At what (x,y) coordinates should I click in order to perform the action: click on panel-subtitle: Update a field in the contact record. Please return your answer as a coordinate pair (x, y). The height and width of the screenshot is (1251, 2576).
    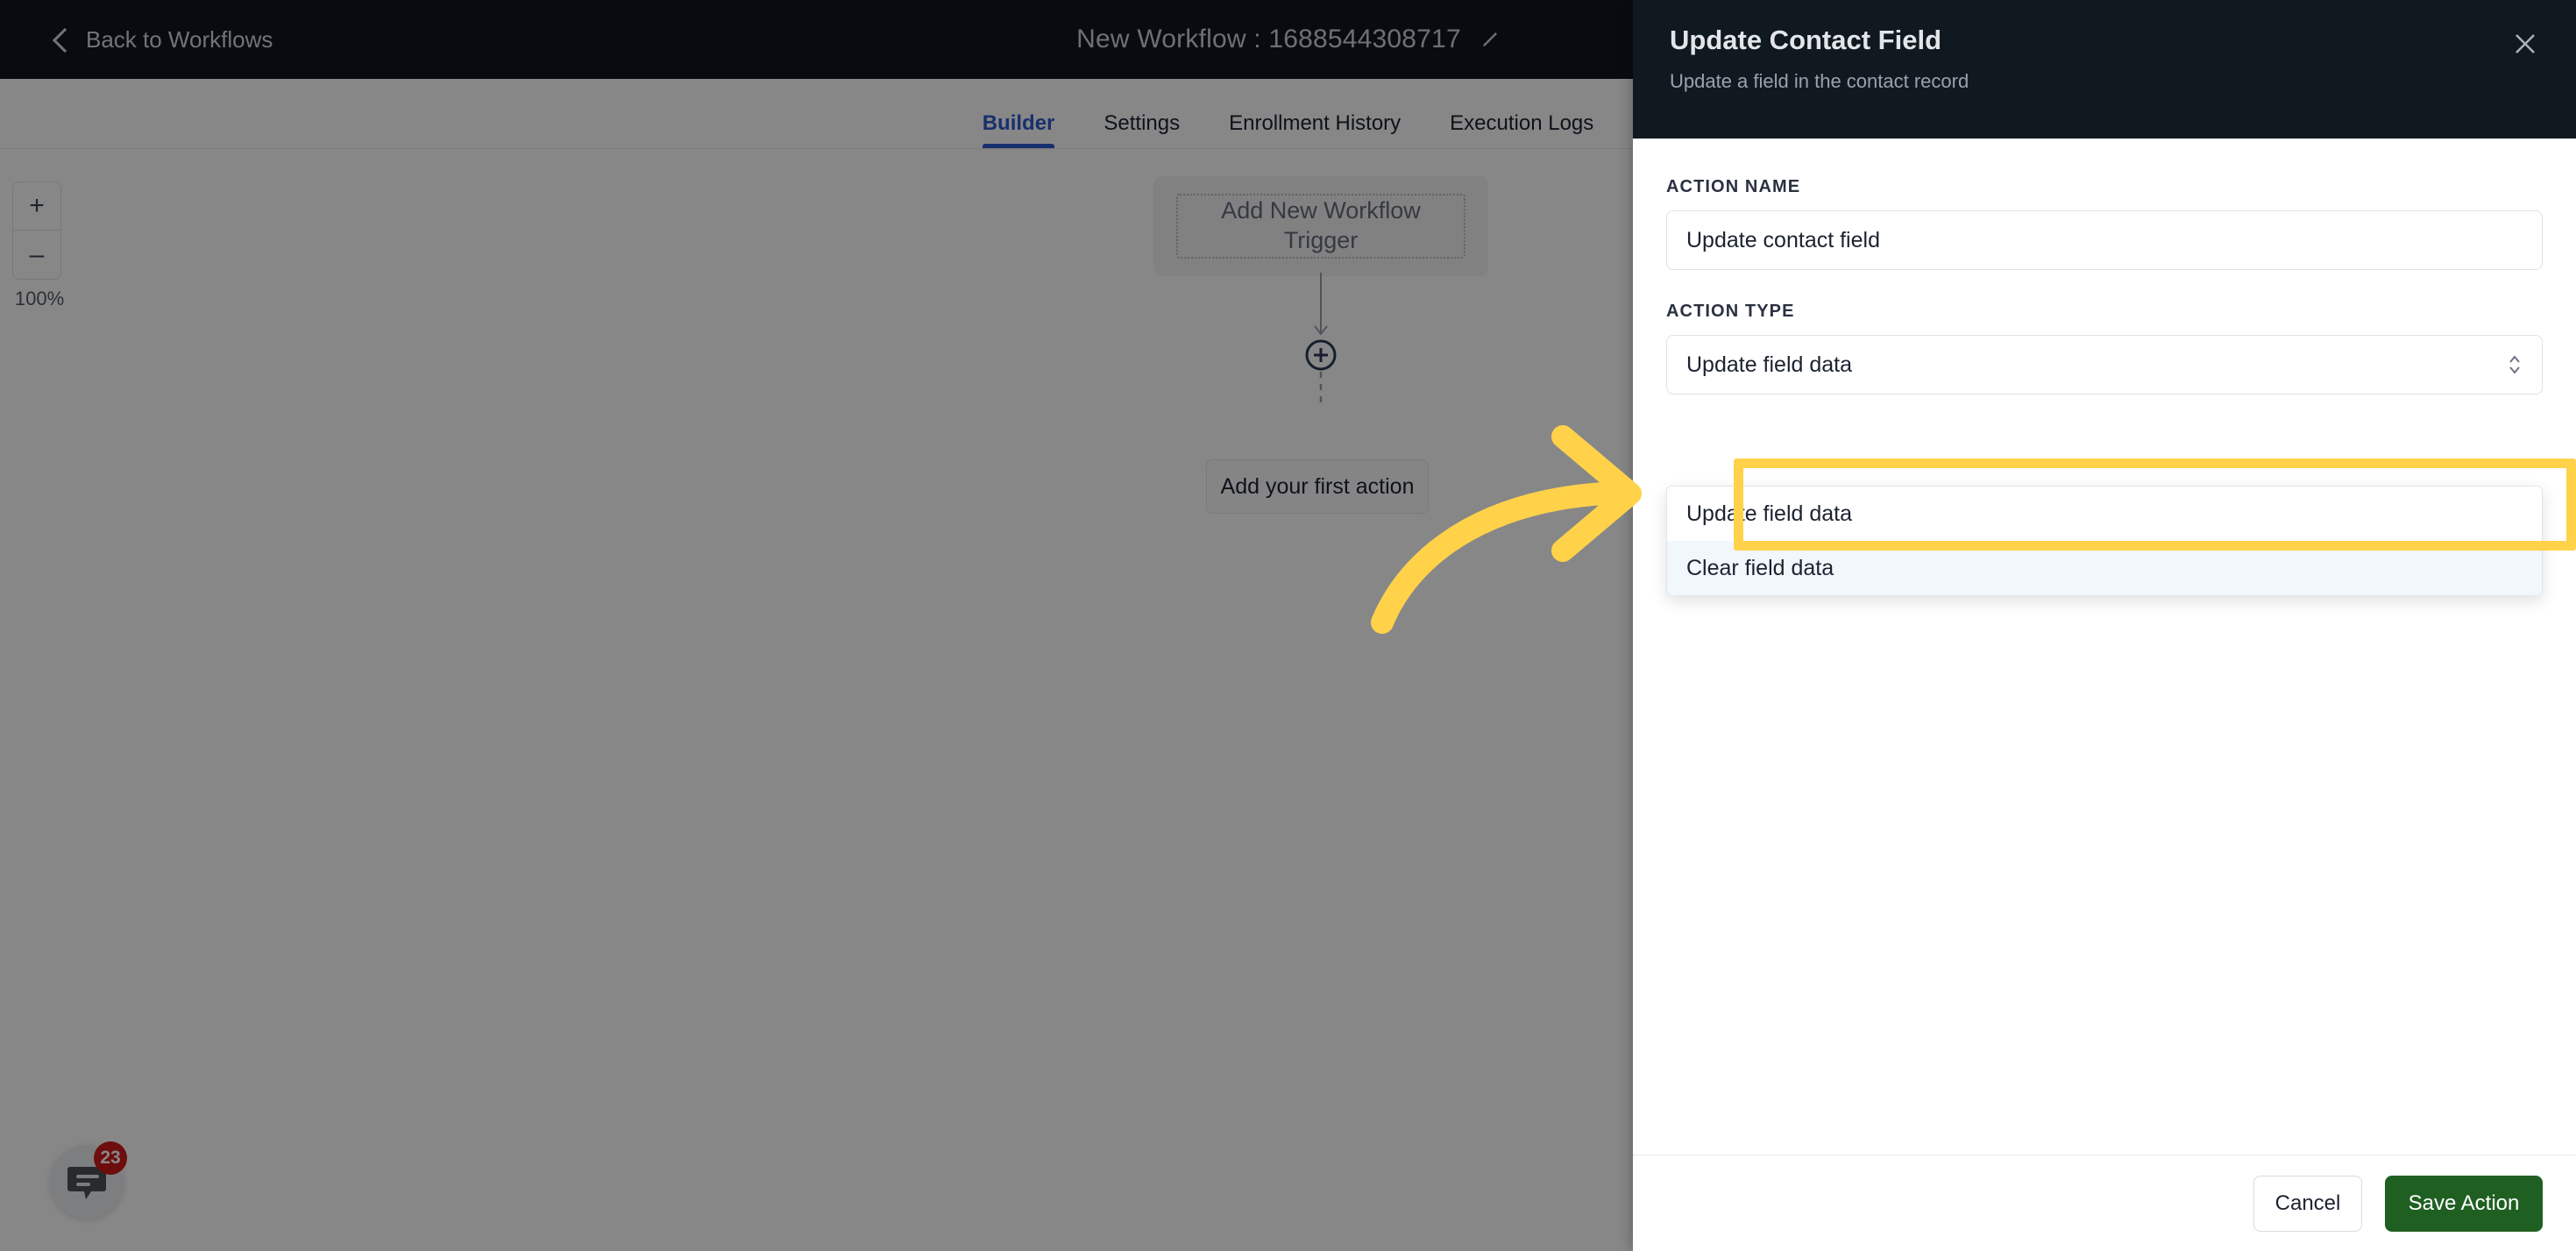
    Looking at the image, I should click on (1819, 81).